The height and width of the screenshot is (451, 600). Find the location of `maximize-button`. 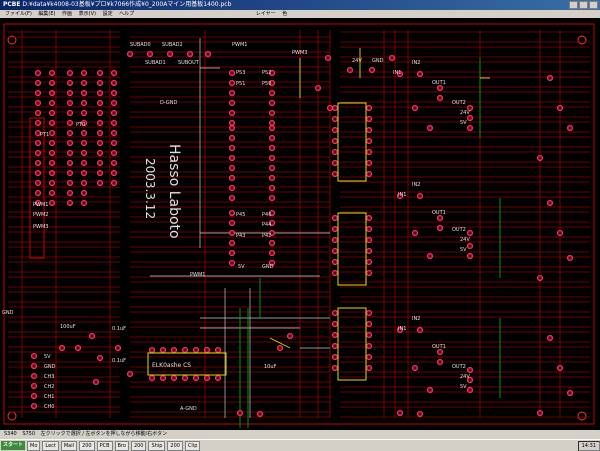

maximize-button is located at coordinates (583, 5).